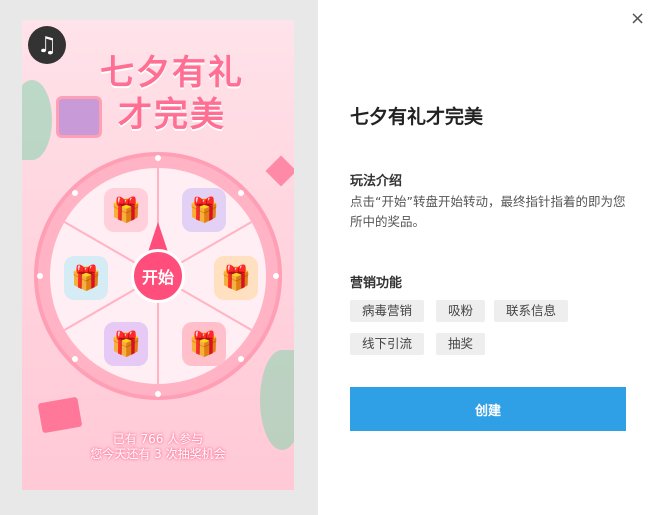 The width and height of the screenshot is (658, 515). Describe the element at coordinates (637, 18) in the screenshot. I see `close-icon: ×` at that location.